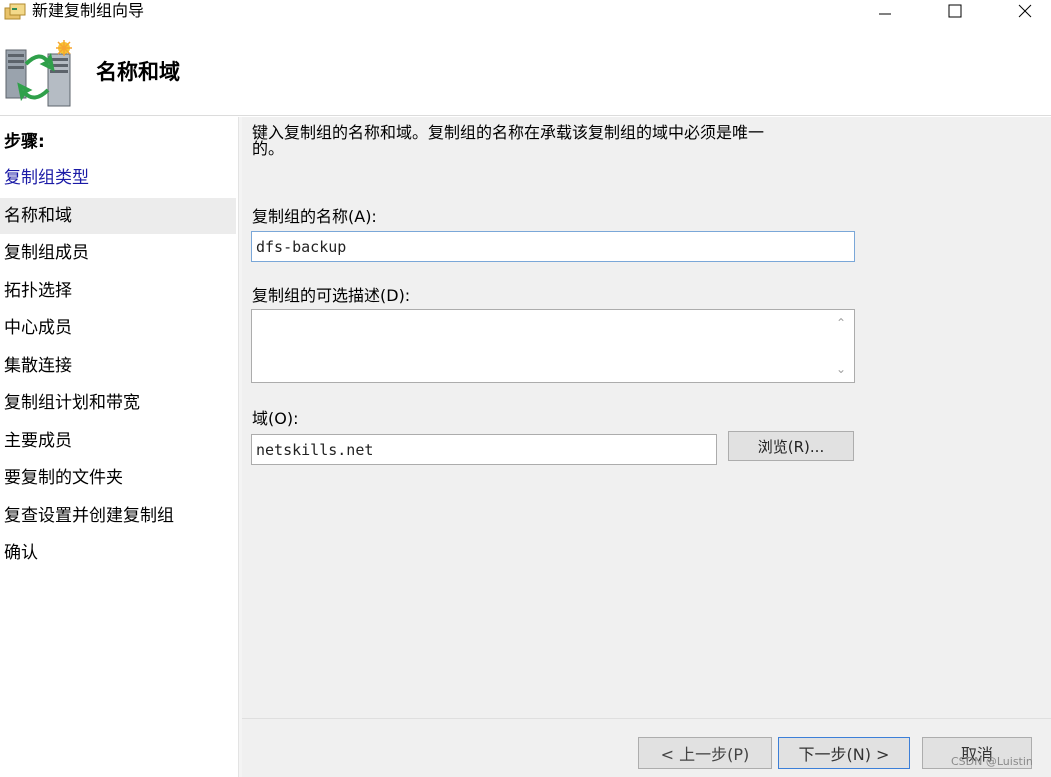  I want to click on replication-servers-icon, so click(40, 76).